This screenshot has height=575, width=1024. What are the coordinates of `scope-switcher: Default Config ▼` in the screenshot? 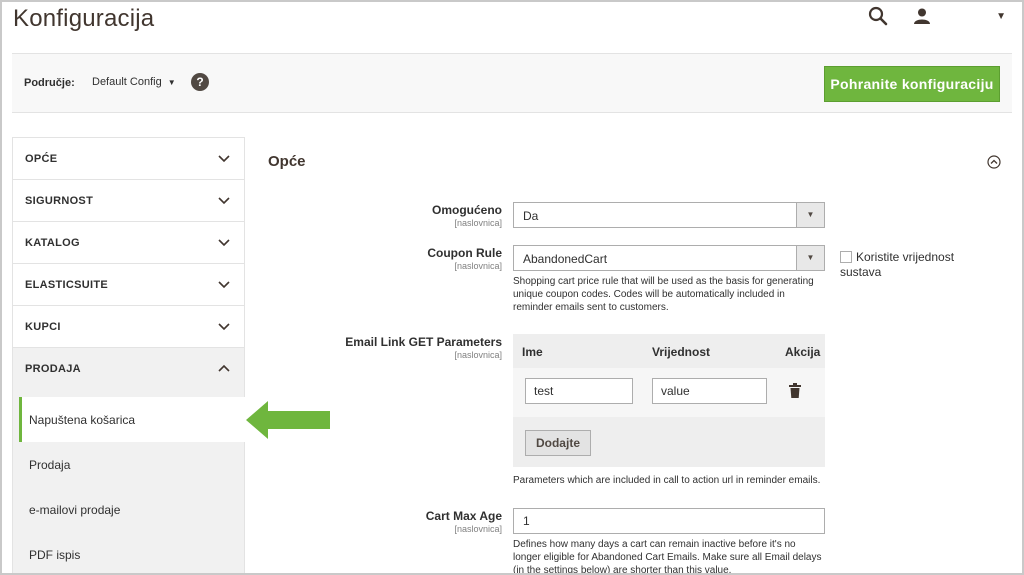 It's located at (134, 82).